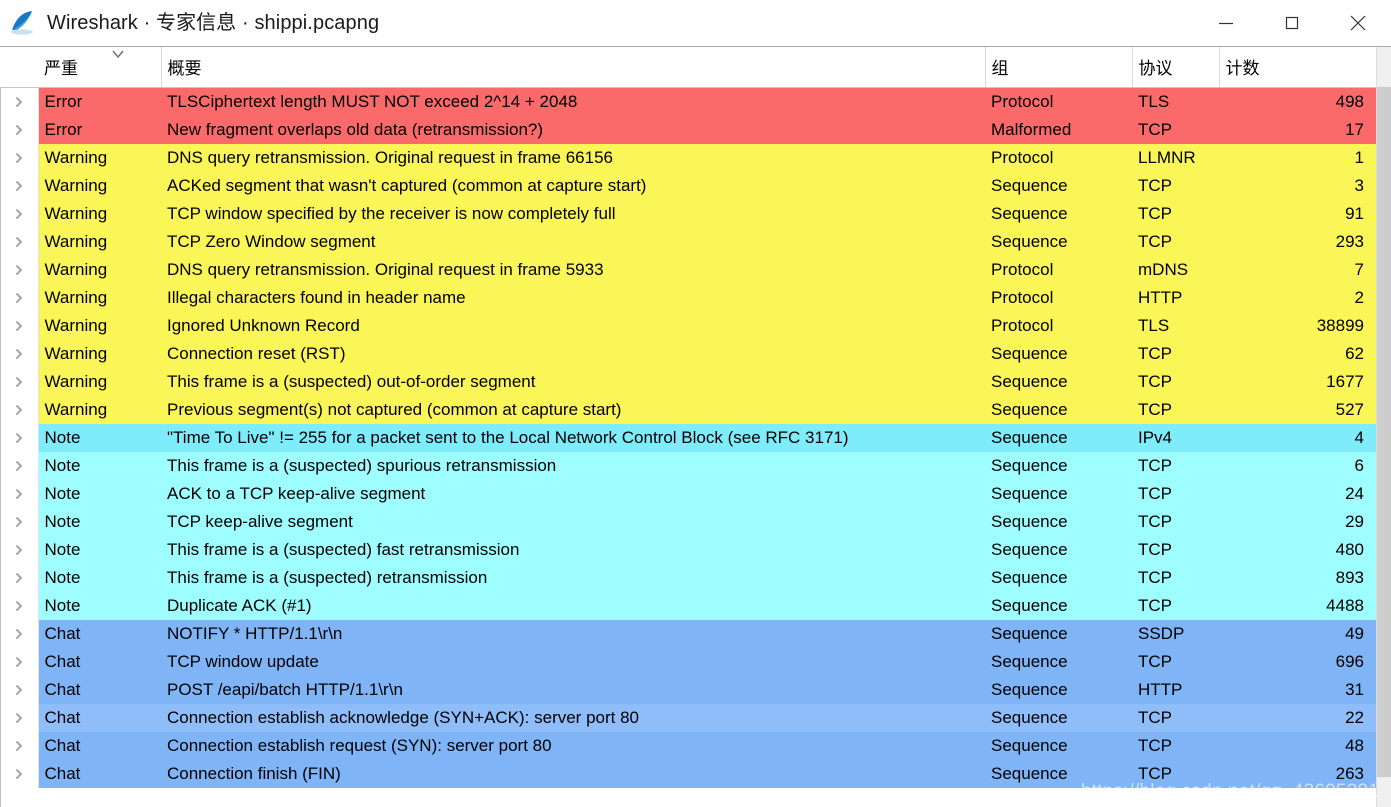 This screenshot has width=1391, height=807. Describe the element at coordinates (1175, 325) in the screenshot. I see `cell-protocol: TLS` at that location.